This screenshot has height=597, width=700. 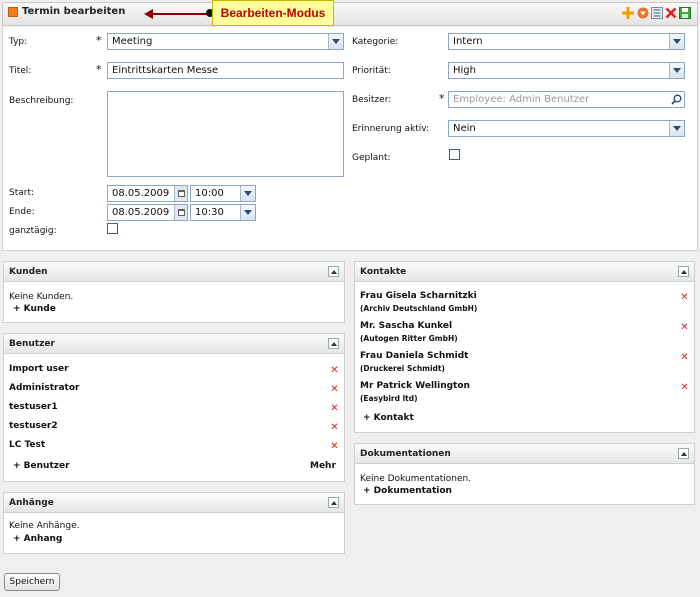 I want to click on kunden-title: Kunden, so click(x=28, y=272).